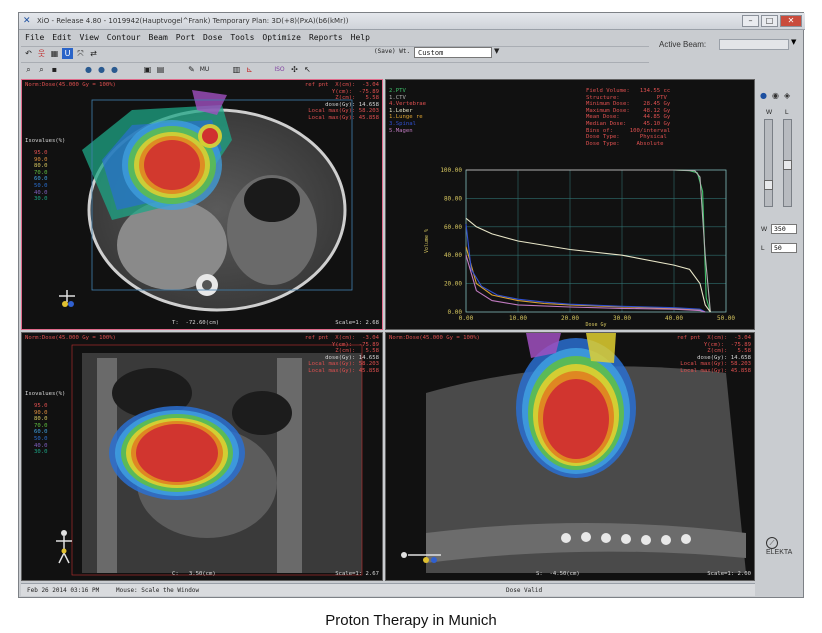  What do you see at coordinates (70, 85) in the screenshot?
I see `axial-norm-label: Norm:Dose(45.000 Gy = 100%)` at bounding box center [70, 85].